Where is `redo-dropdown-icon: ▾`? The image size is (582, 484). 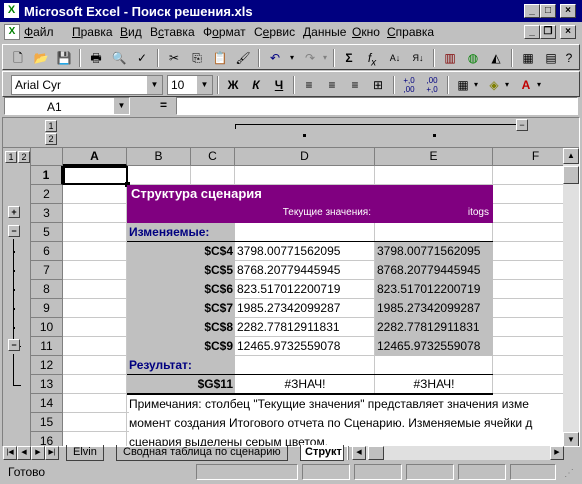
redo-dropdown-icon: ▾ is located at coordinates (325, 58).